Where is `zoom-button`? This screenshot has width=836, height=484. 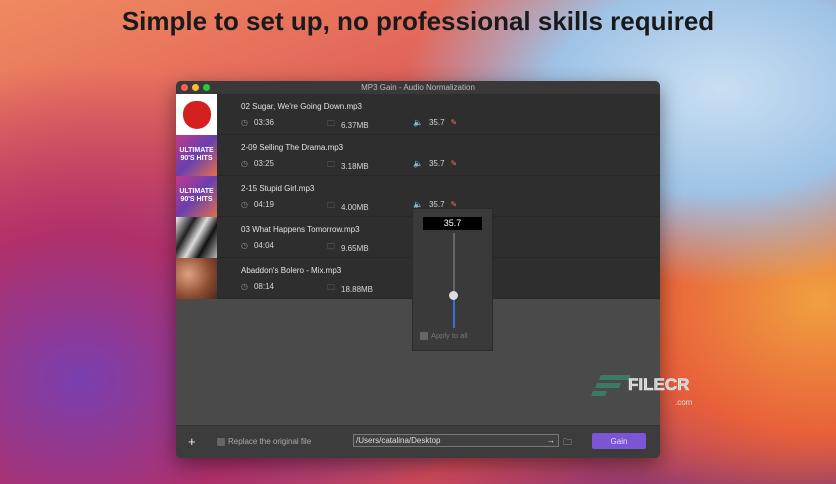
zoom-button is located at coordinates (206, 87).